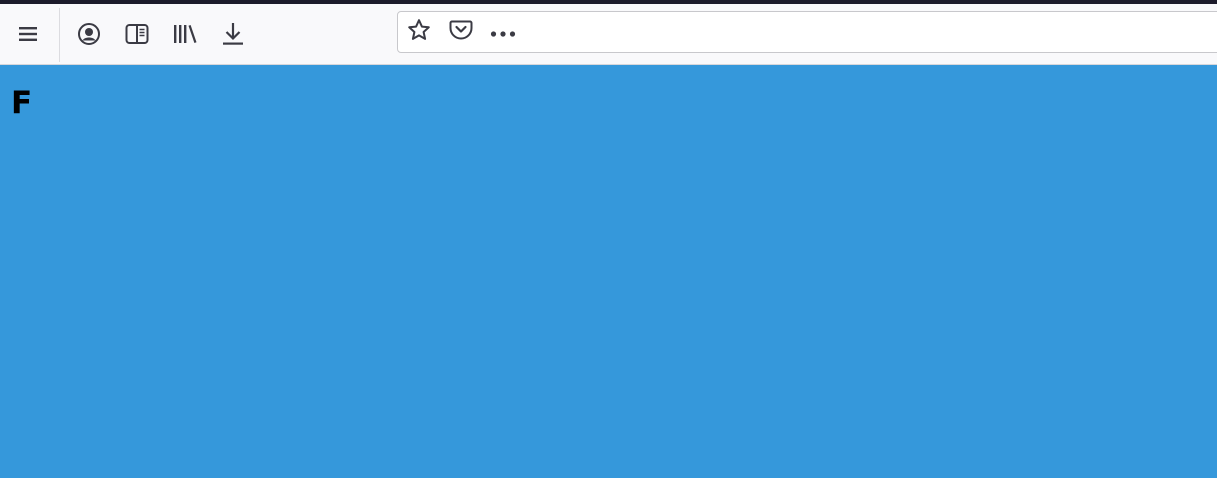 The height and width of the screenshot is (478, 1217). I want to click on download-icon, so click(233, 34).